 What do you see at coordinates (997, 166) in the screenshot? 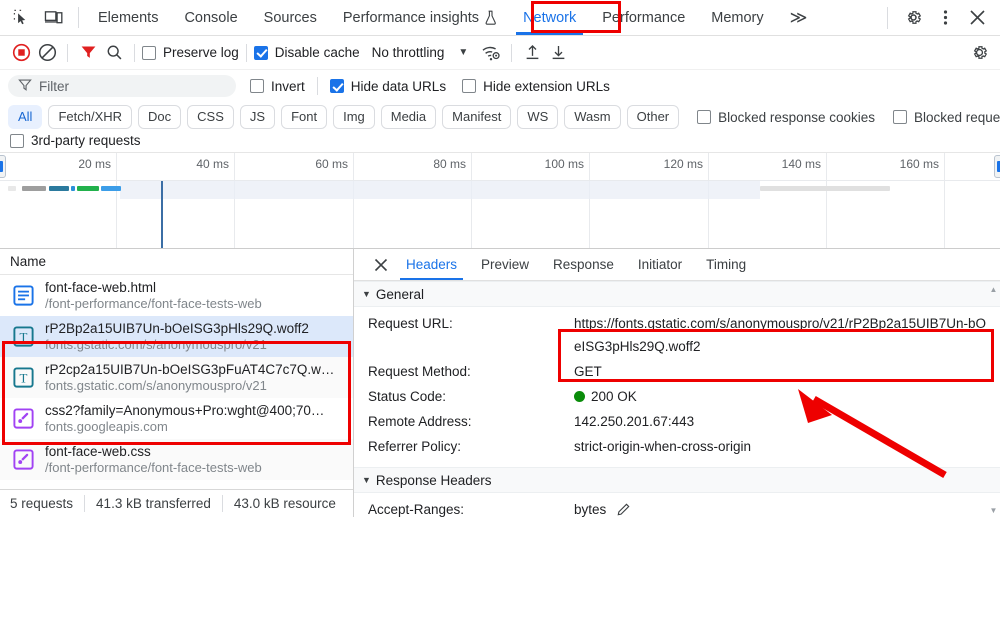
I see `overview-handle-right` at bounding box center [997, 166].